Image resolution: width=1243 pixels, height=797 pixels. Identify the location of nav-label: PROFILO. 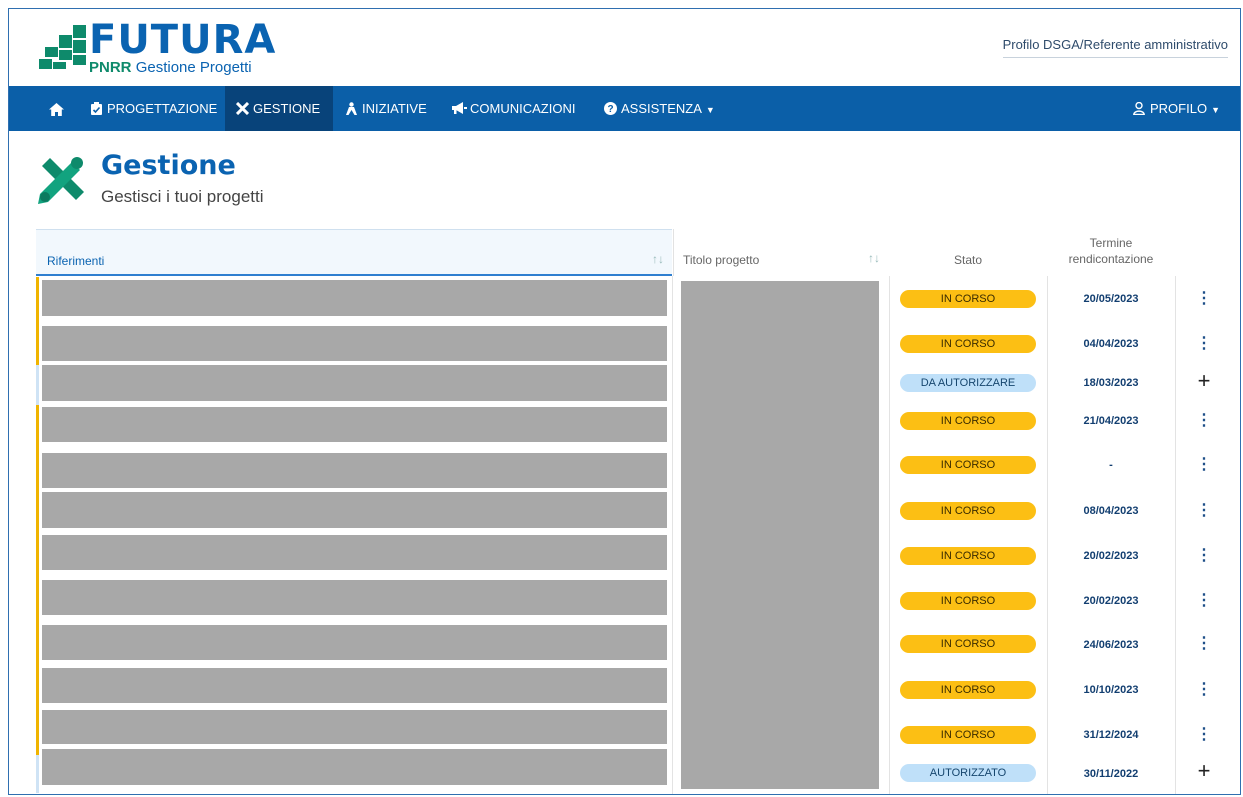
(1179, 108).